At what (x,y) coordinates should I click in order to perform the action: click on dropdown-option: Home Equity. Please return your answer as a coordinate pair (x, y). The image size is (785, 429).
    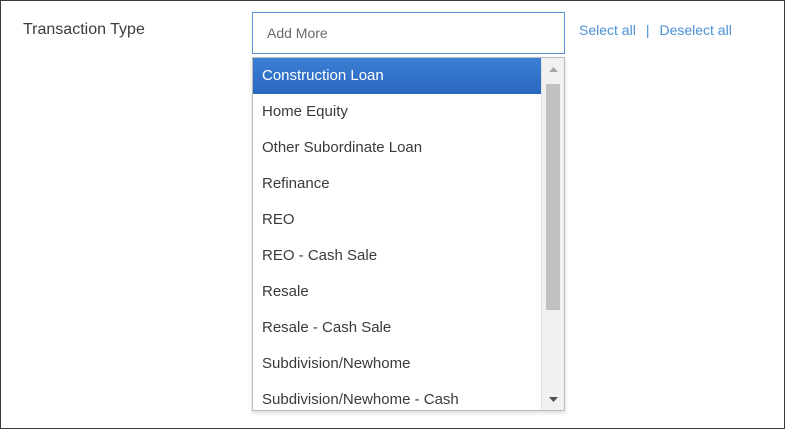
    Looking at the image, I should click on (398, 112).